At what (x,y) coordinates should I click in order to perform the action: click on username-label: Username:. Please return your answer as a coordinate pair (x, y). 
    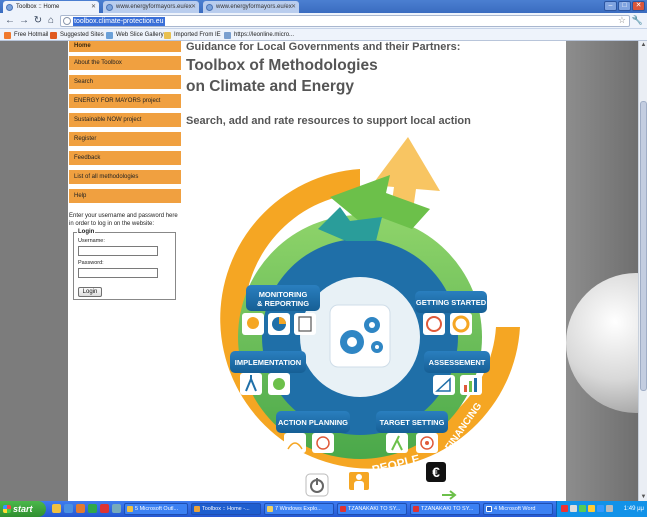
    Looking at the image, I should click on (91, 241).